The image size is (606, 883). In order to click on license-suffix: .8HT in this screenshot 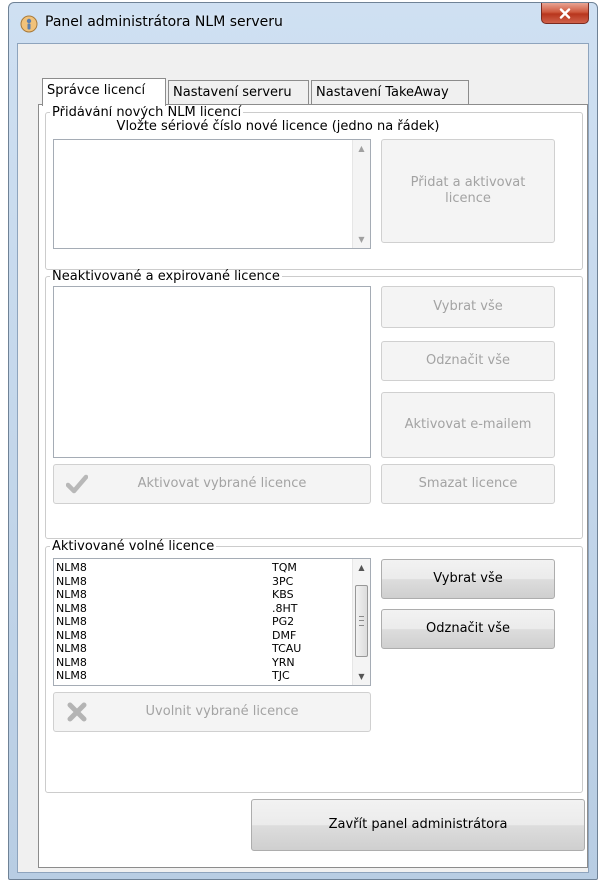, I will do `click(285, 608)`.